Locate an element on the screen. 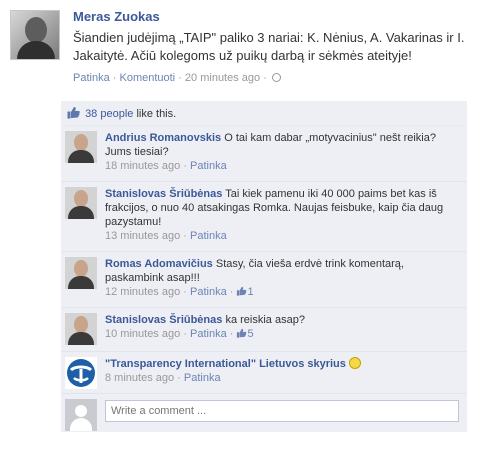 Image resolution: width=482 pixels, height=449 pixels. write-comment-row is located at coordinates (264, 413).